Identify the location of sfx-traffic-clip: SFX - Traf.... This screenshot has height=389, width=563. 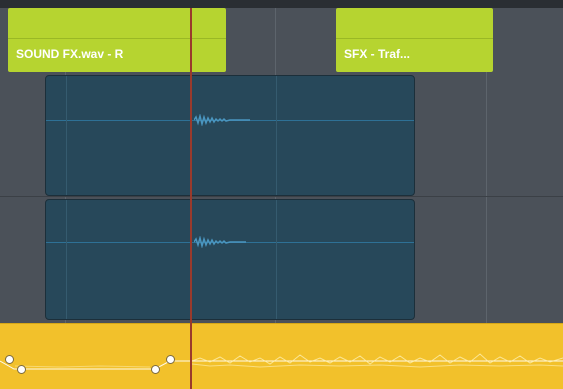
(414, 40).